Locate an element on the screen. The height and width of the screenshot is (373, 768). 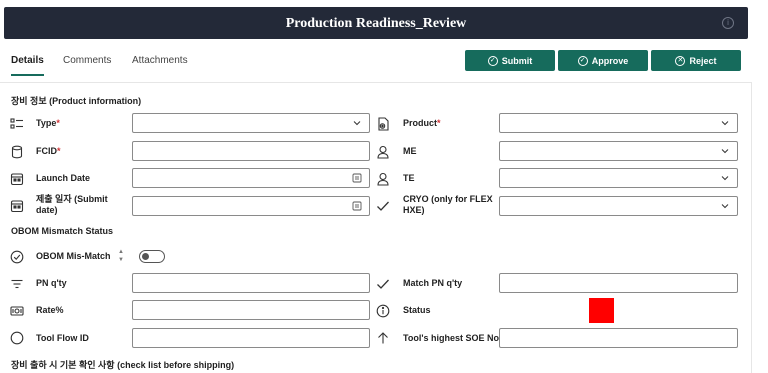
page-title: Production Readiness_Review is located at coordinates (376, 23).